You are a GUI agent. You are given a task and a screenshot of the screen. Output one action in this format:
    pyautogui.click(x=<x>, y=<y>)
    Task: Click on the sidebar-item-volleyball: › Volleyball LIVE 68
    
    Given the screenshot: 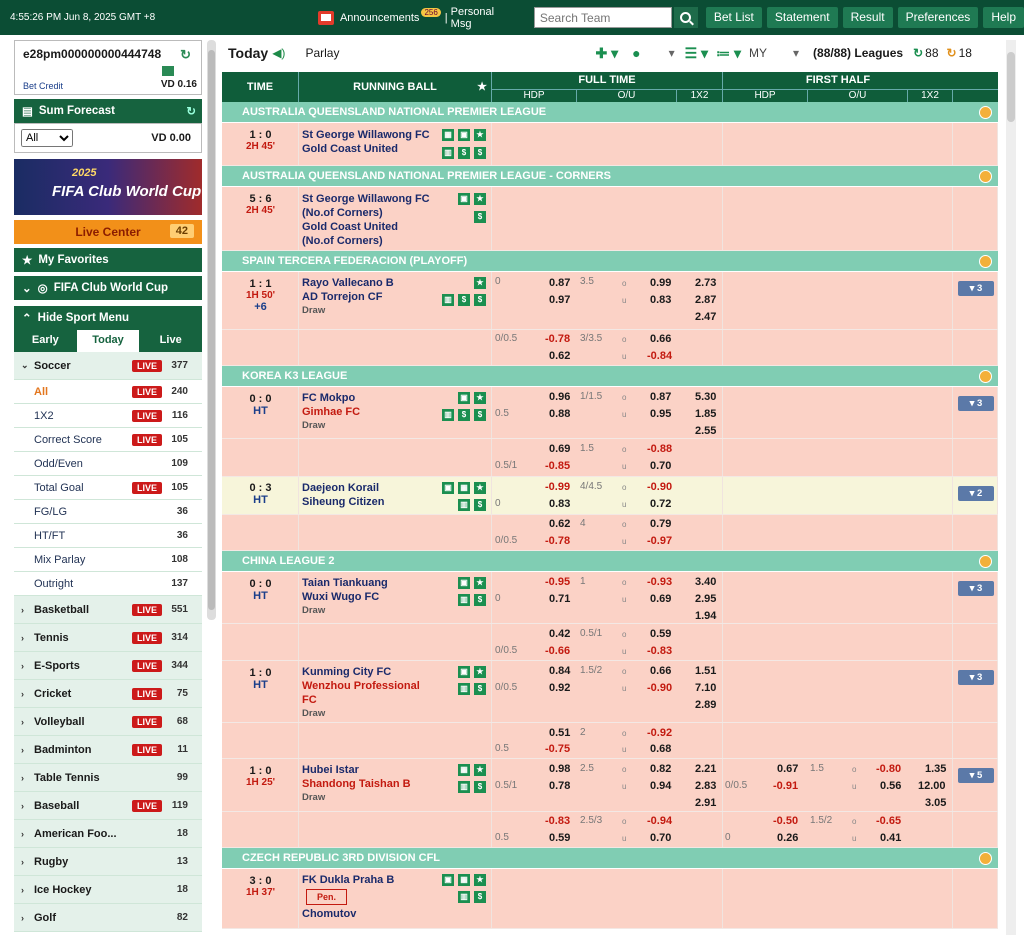 What is the action you would take?
    pyautogui.click(x=108, y=722)
    